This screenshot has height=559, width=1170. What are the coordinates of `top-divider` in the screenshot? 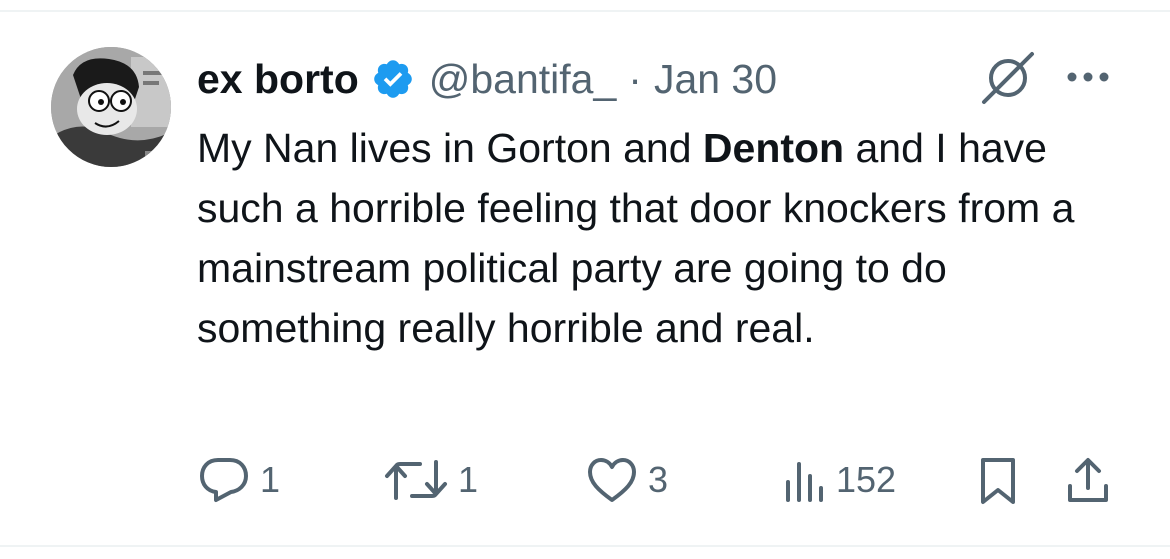 It's located at (585, 11).